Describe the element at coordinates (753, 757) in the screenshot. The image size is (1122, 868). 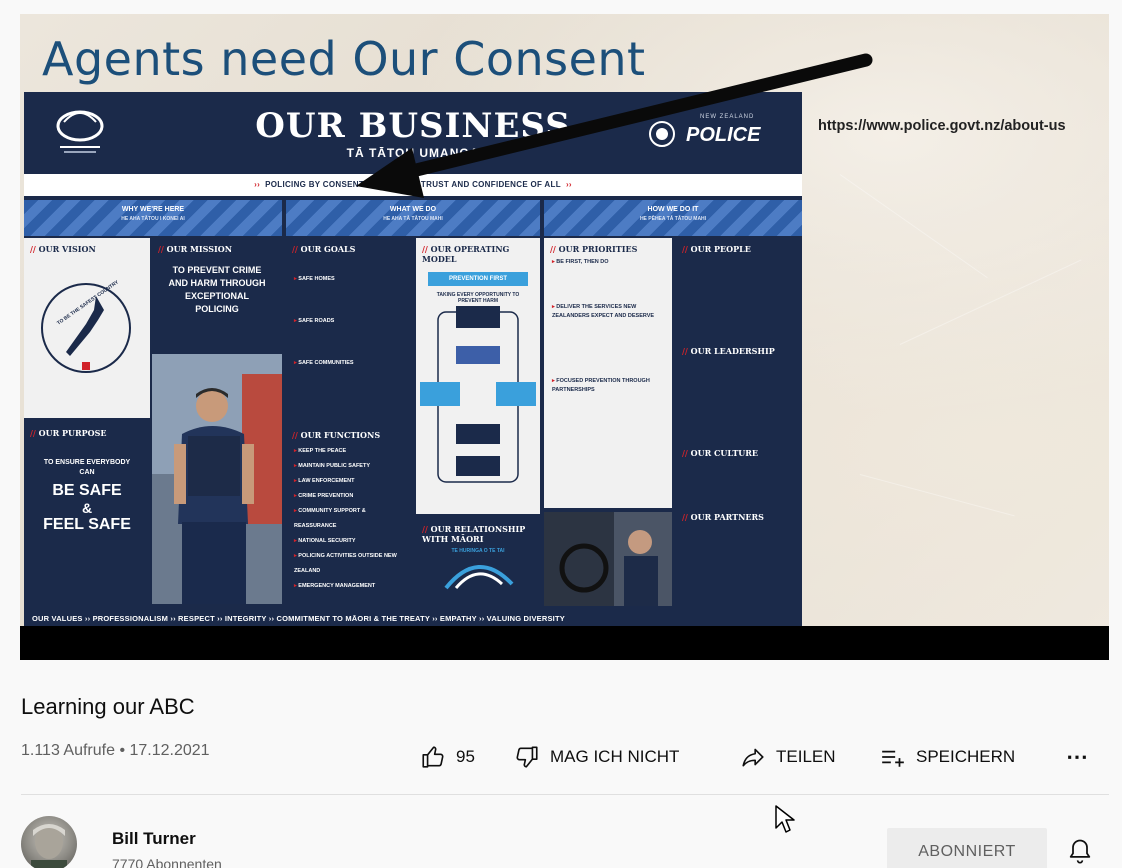
I see `share-arrow-icon` at that location.